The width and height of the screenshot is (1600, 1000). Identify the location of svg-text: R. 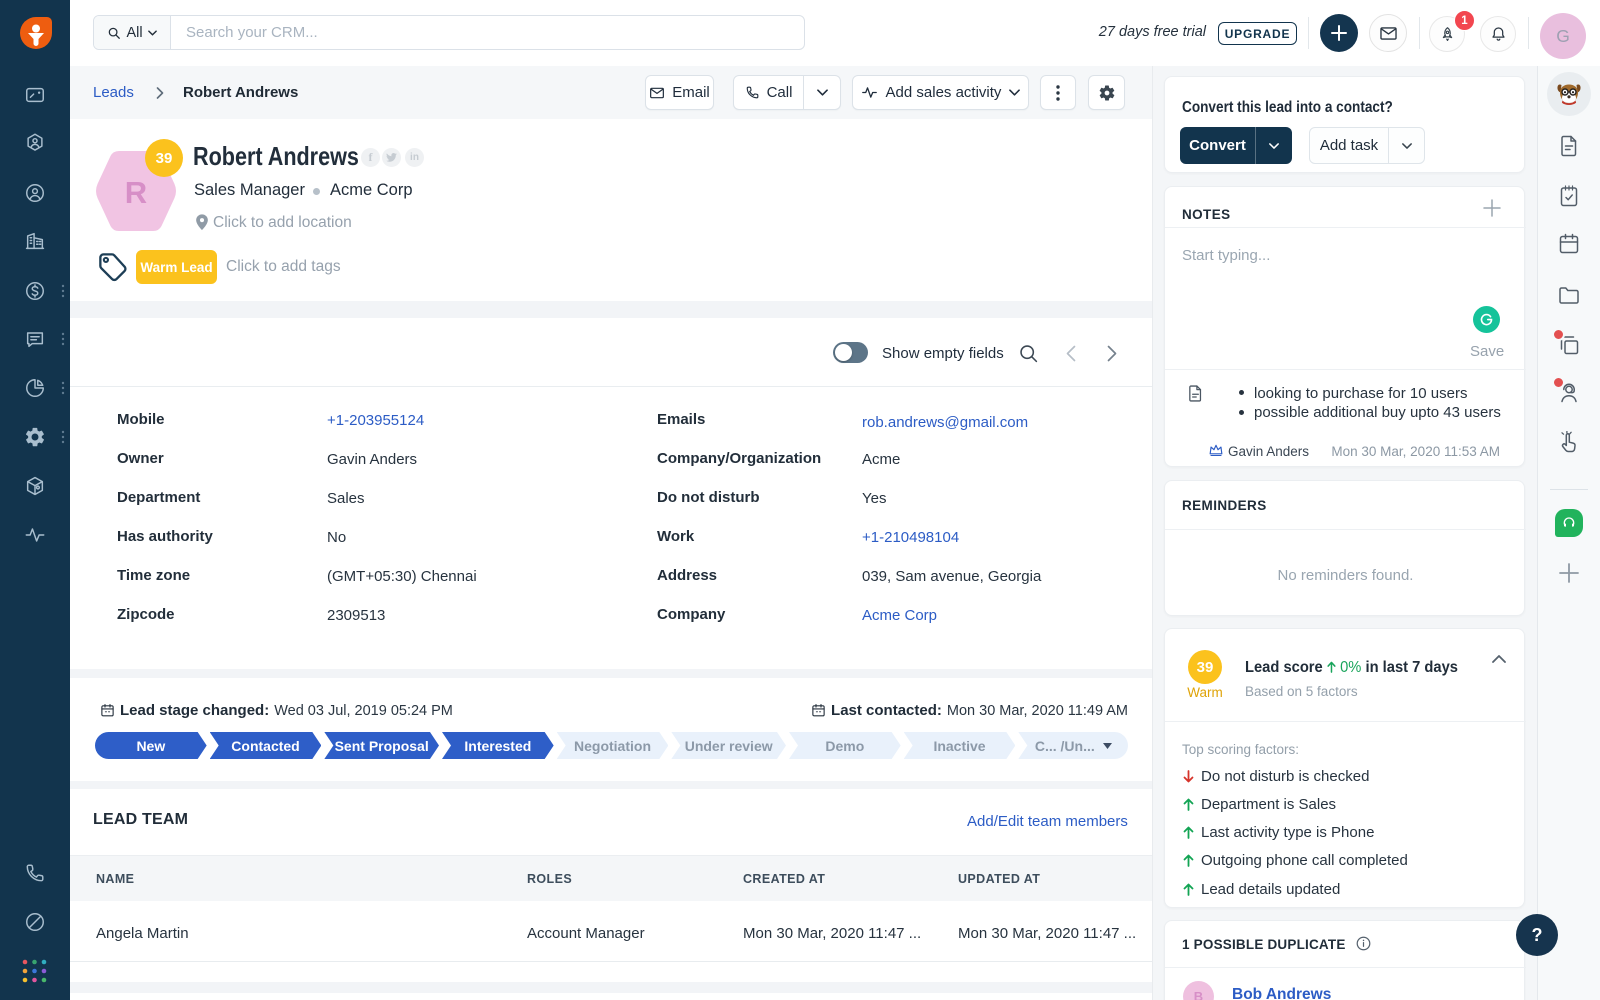
(136, 192).